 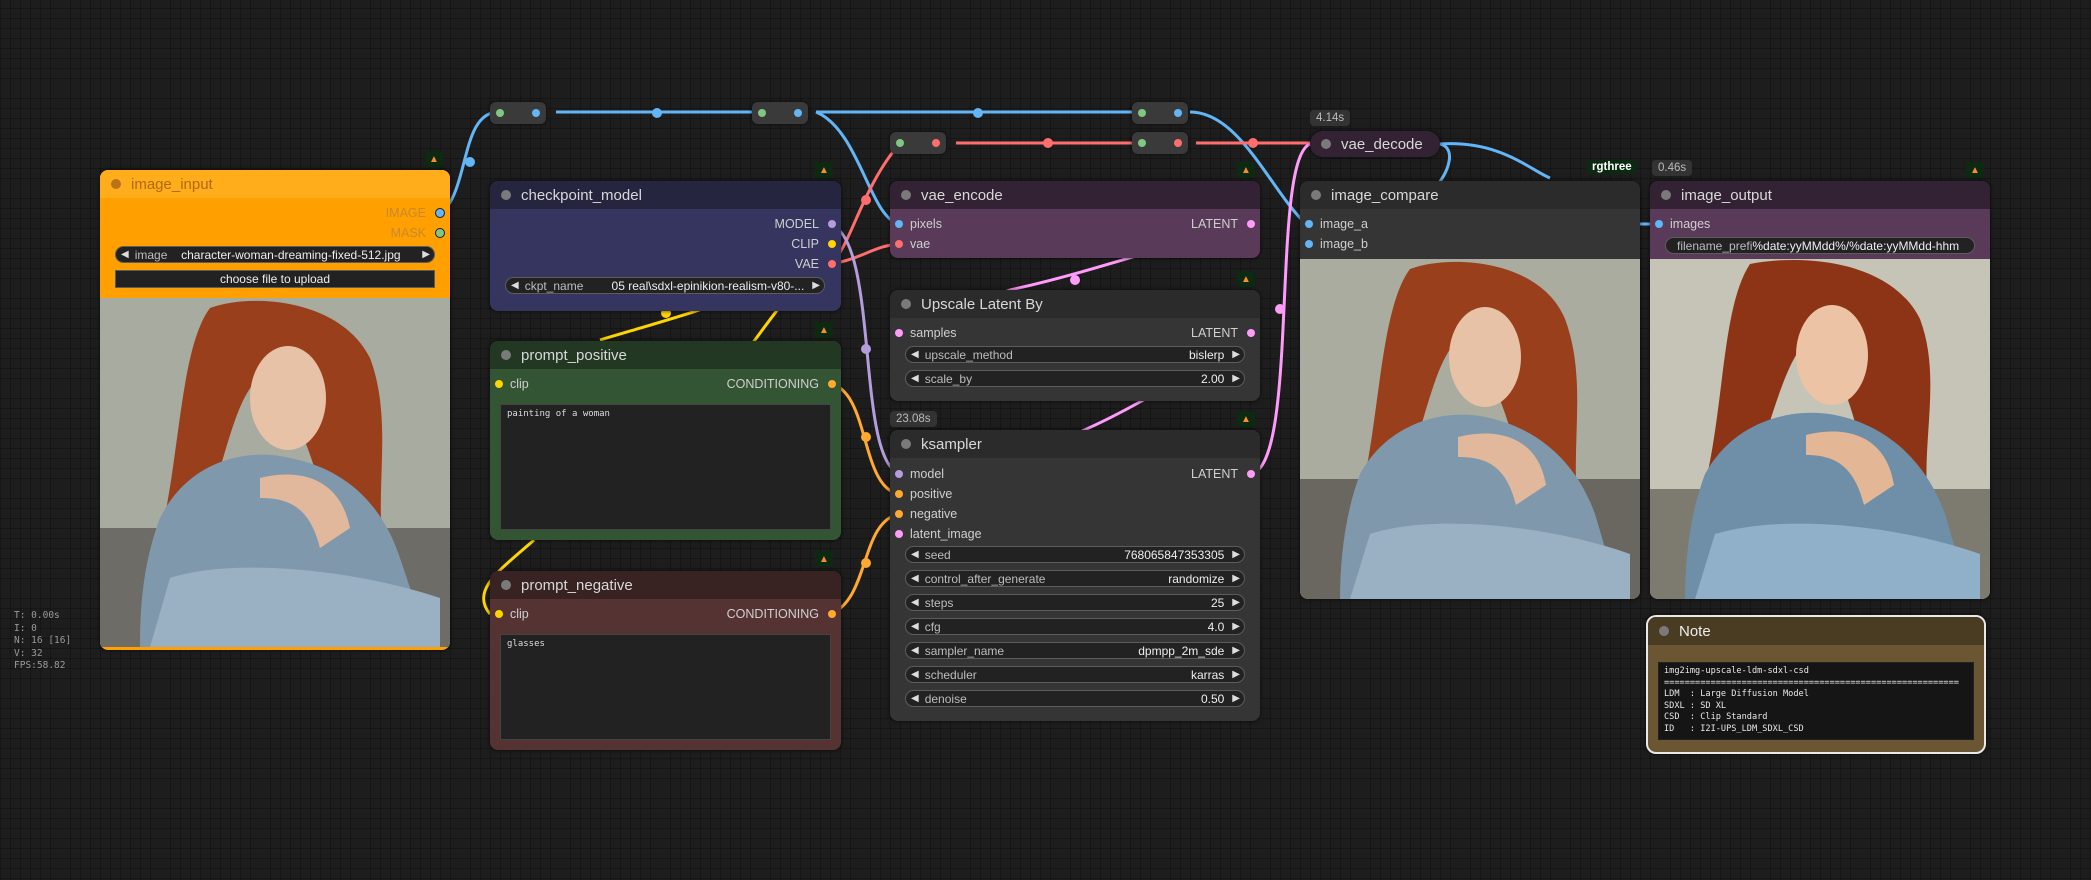 I want to click on output-slot-clip: CLIP, so click(x=813, y=244).